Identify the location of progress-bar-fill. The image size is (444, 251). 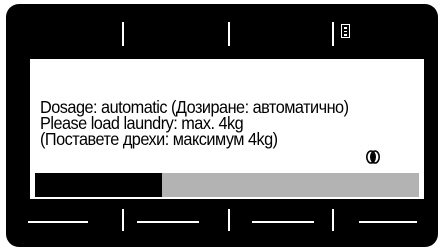
(98, 185).